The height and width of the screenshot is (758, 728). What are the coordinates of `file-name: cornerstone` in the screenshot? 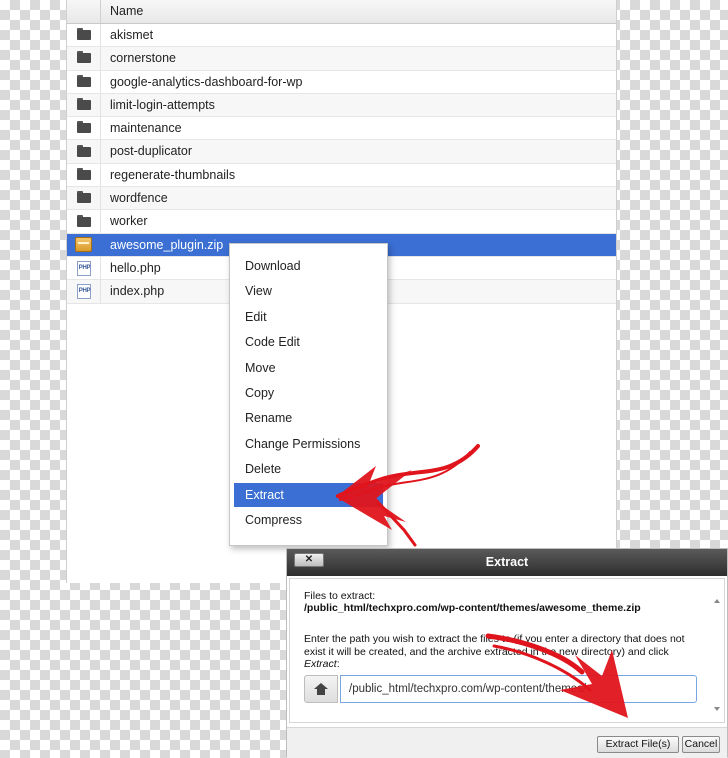 It's located at (143, 58).